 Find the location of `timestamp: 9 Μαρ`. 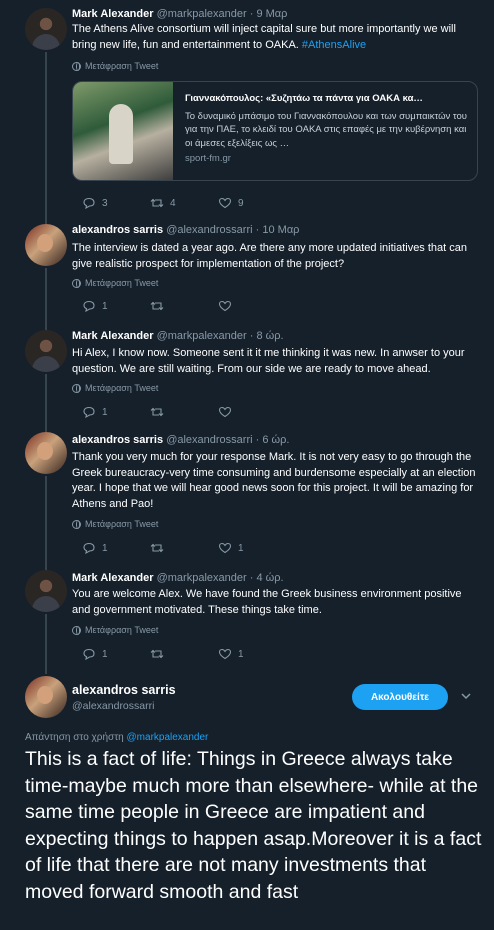

timestamp: 9 Μαρ is located at coordinates (271, 14).